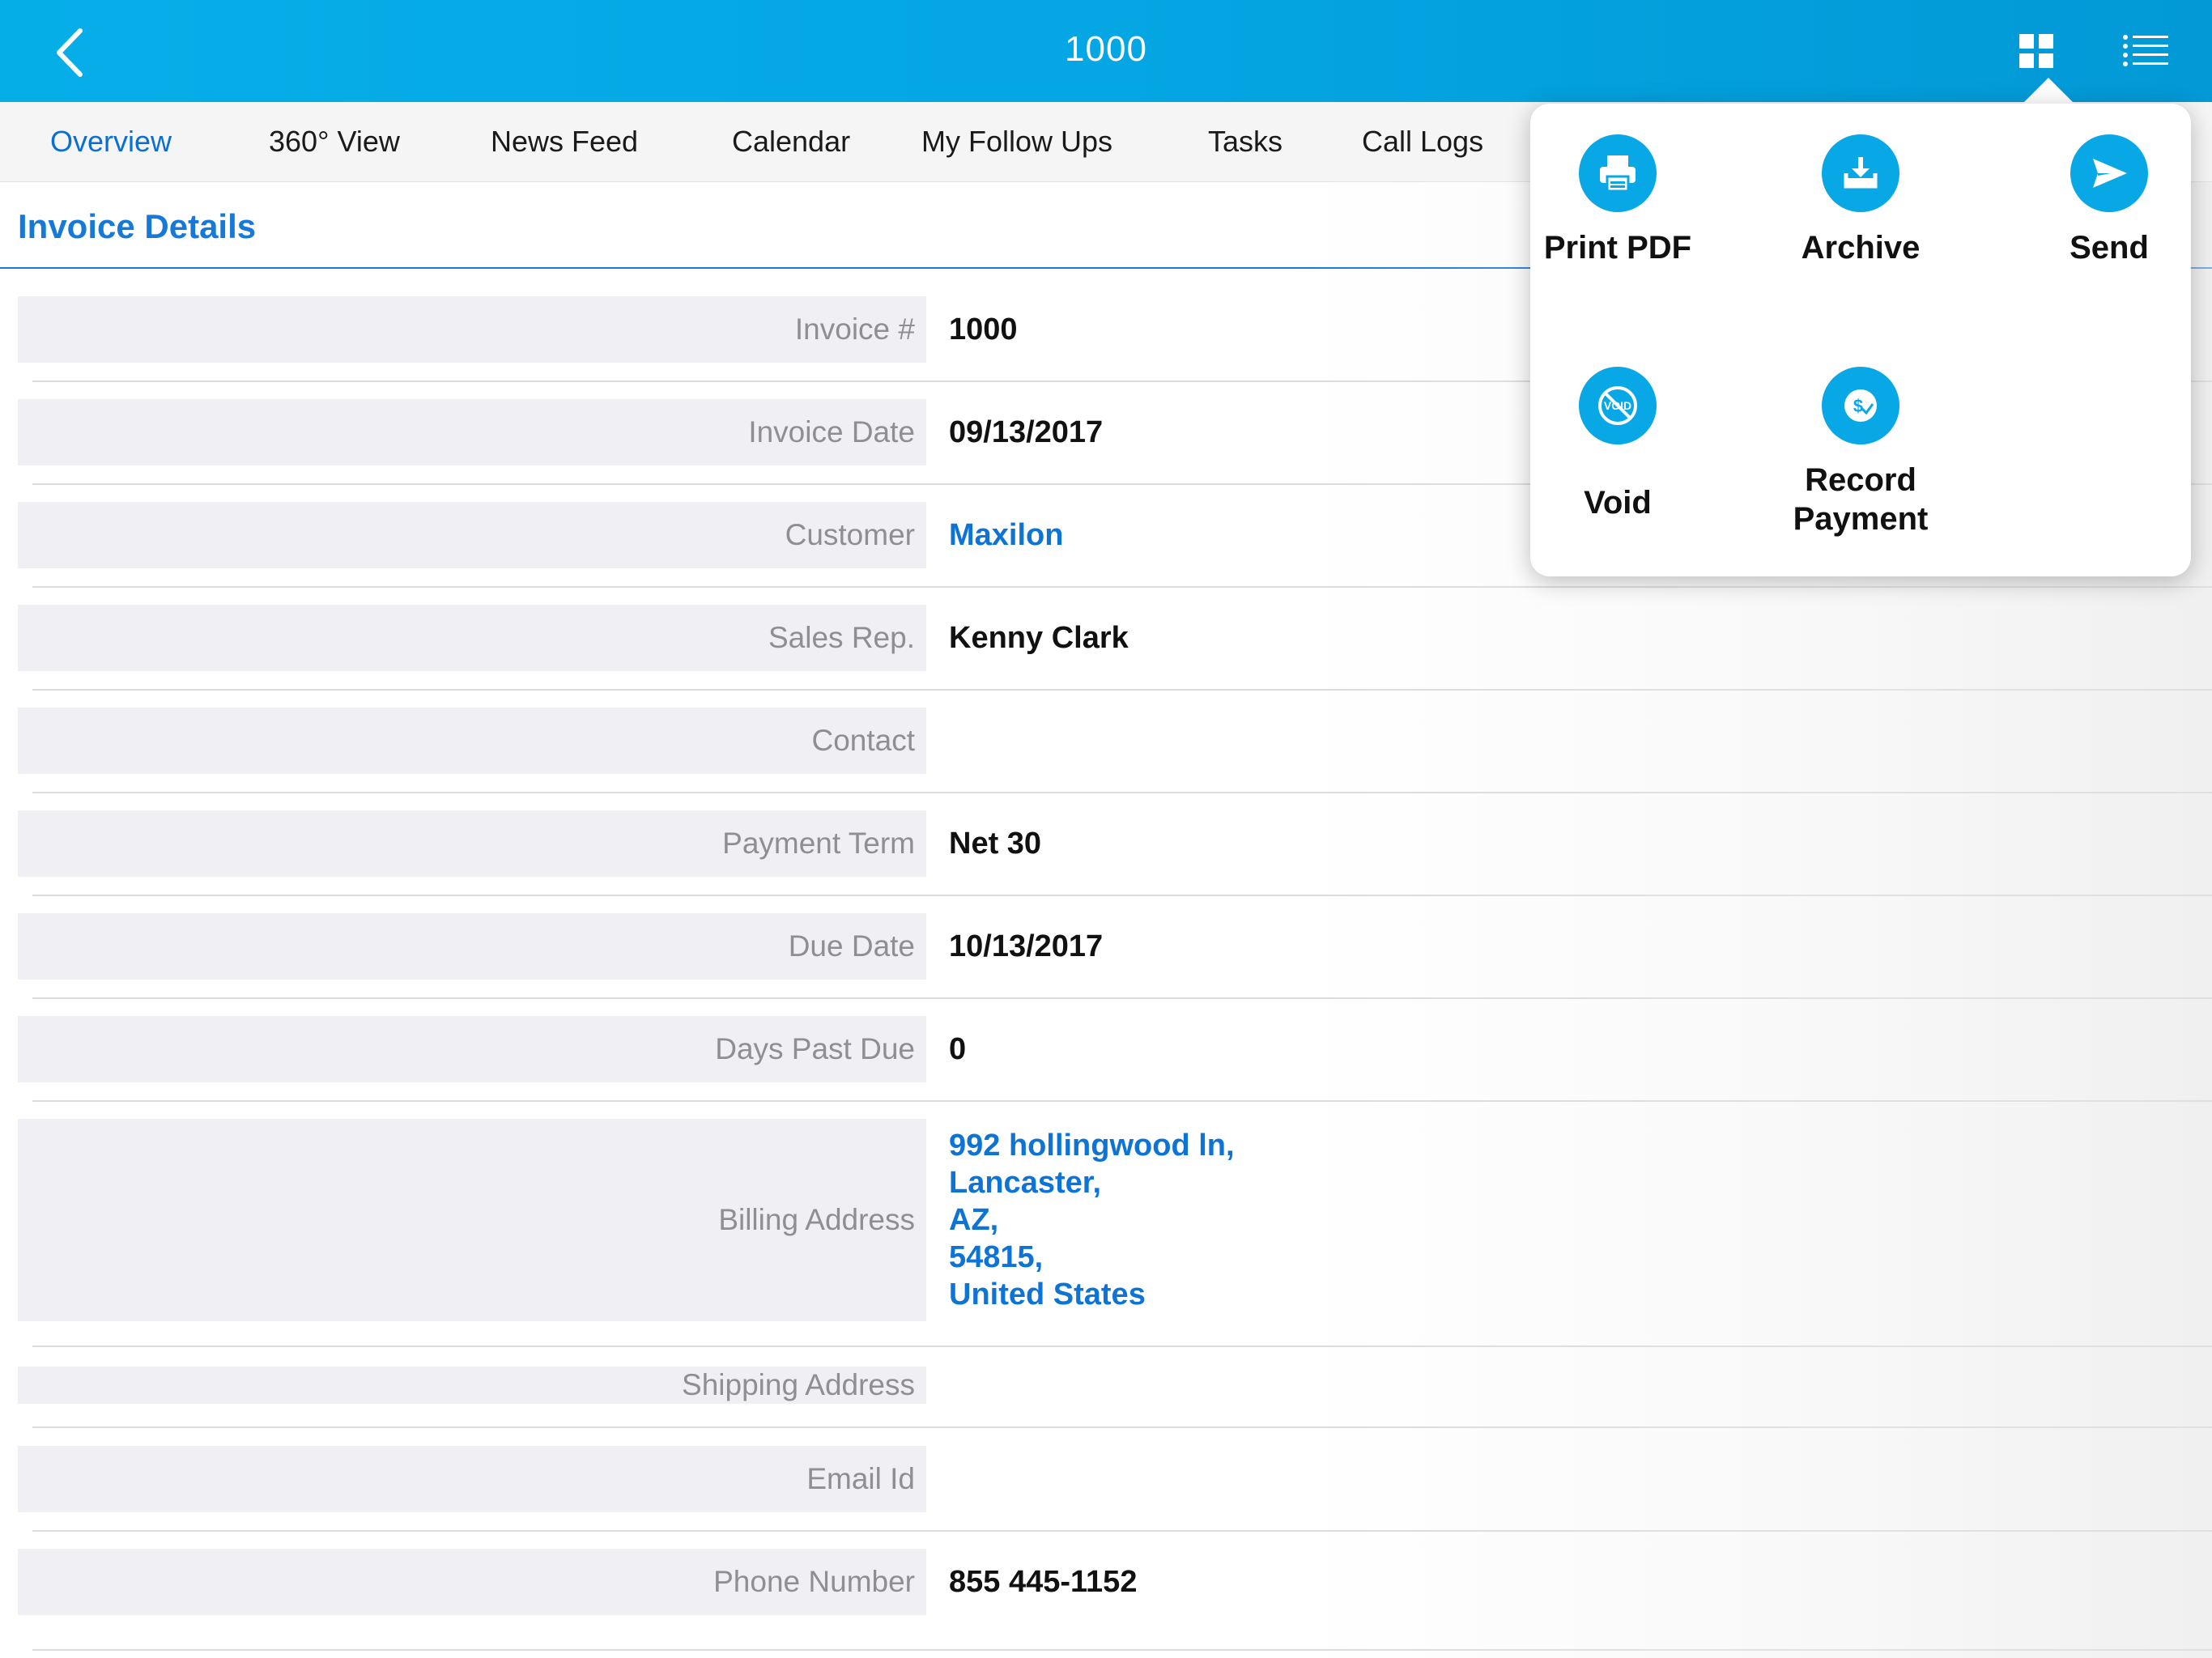  What do you see at coordinates (1861, 519) in the screenshot?
I see `action-label-line: Payment` at bounding box center [1861, 519].